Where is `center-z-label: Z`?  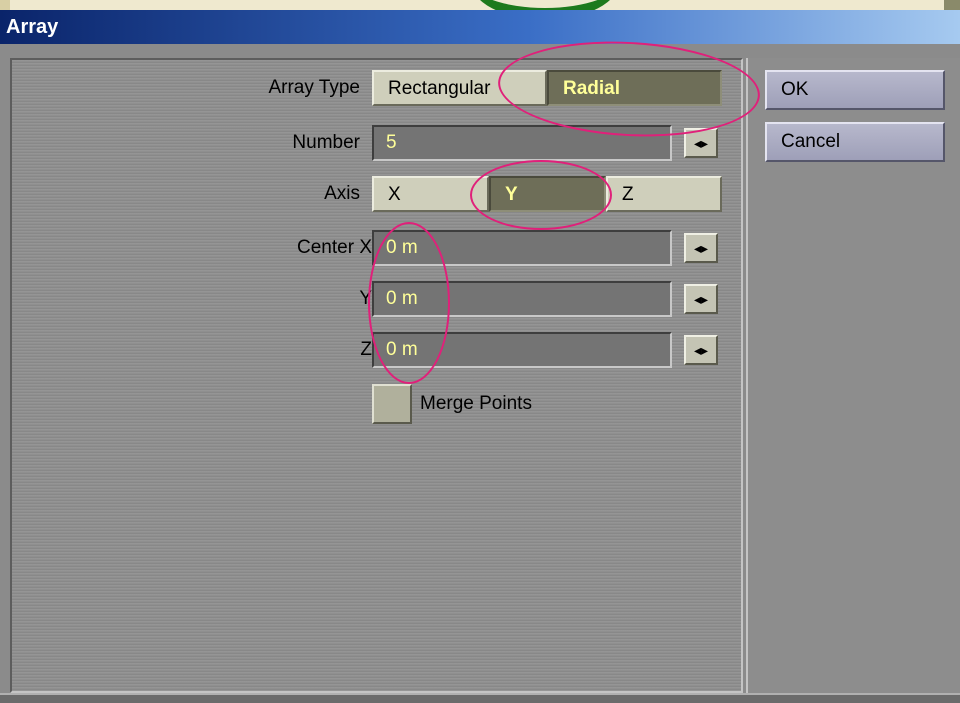 center-z-label: Z is located at coordinates (366, 349).